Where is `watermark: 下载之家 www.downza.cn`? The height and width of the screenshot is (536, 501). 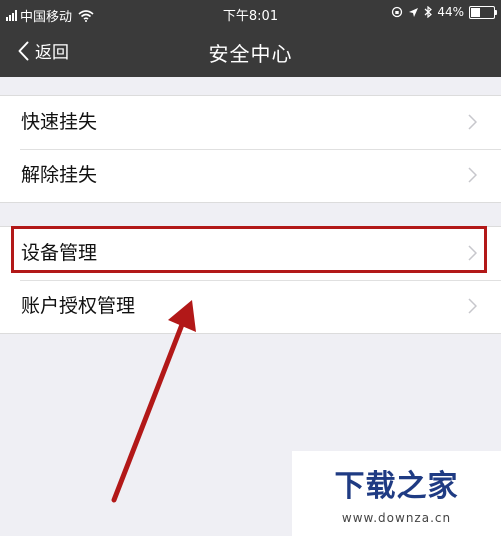 watermark: 下载之家 www.downza.cn is located at coordinates (396, 493).